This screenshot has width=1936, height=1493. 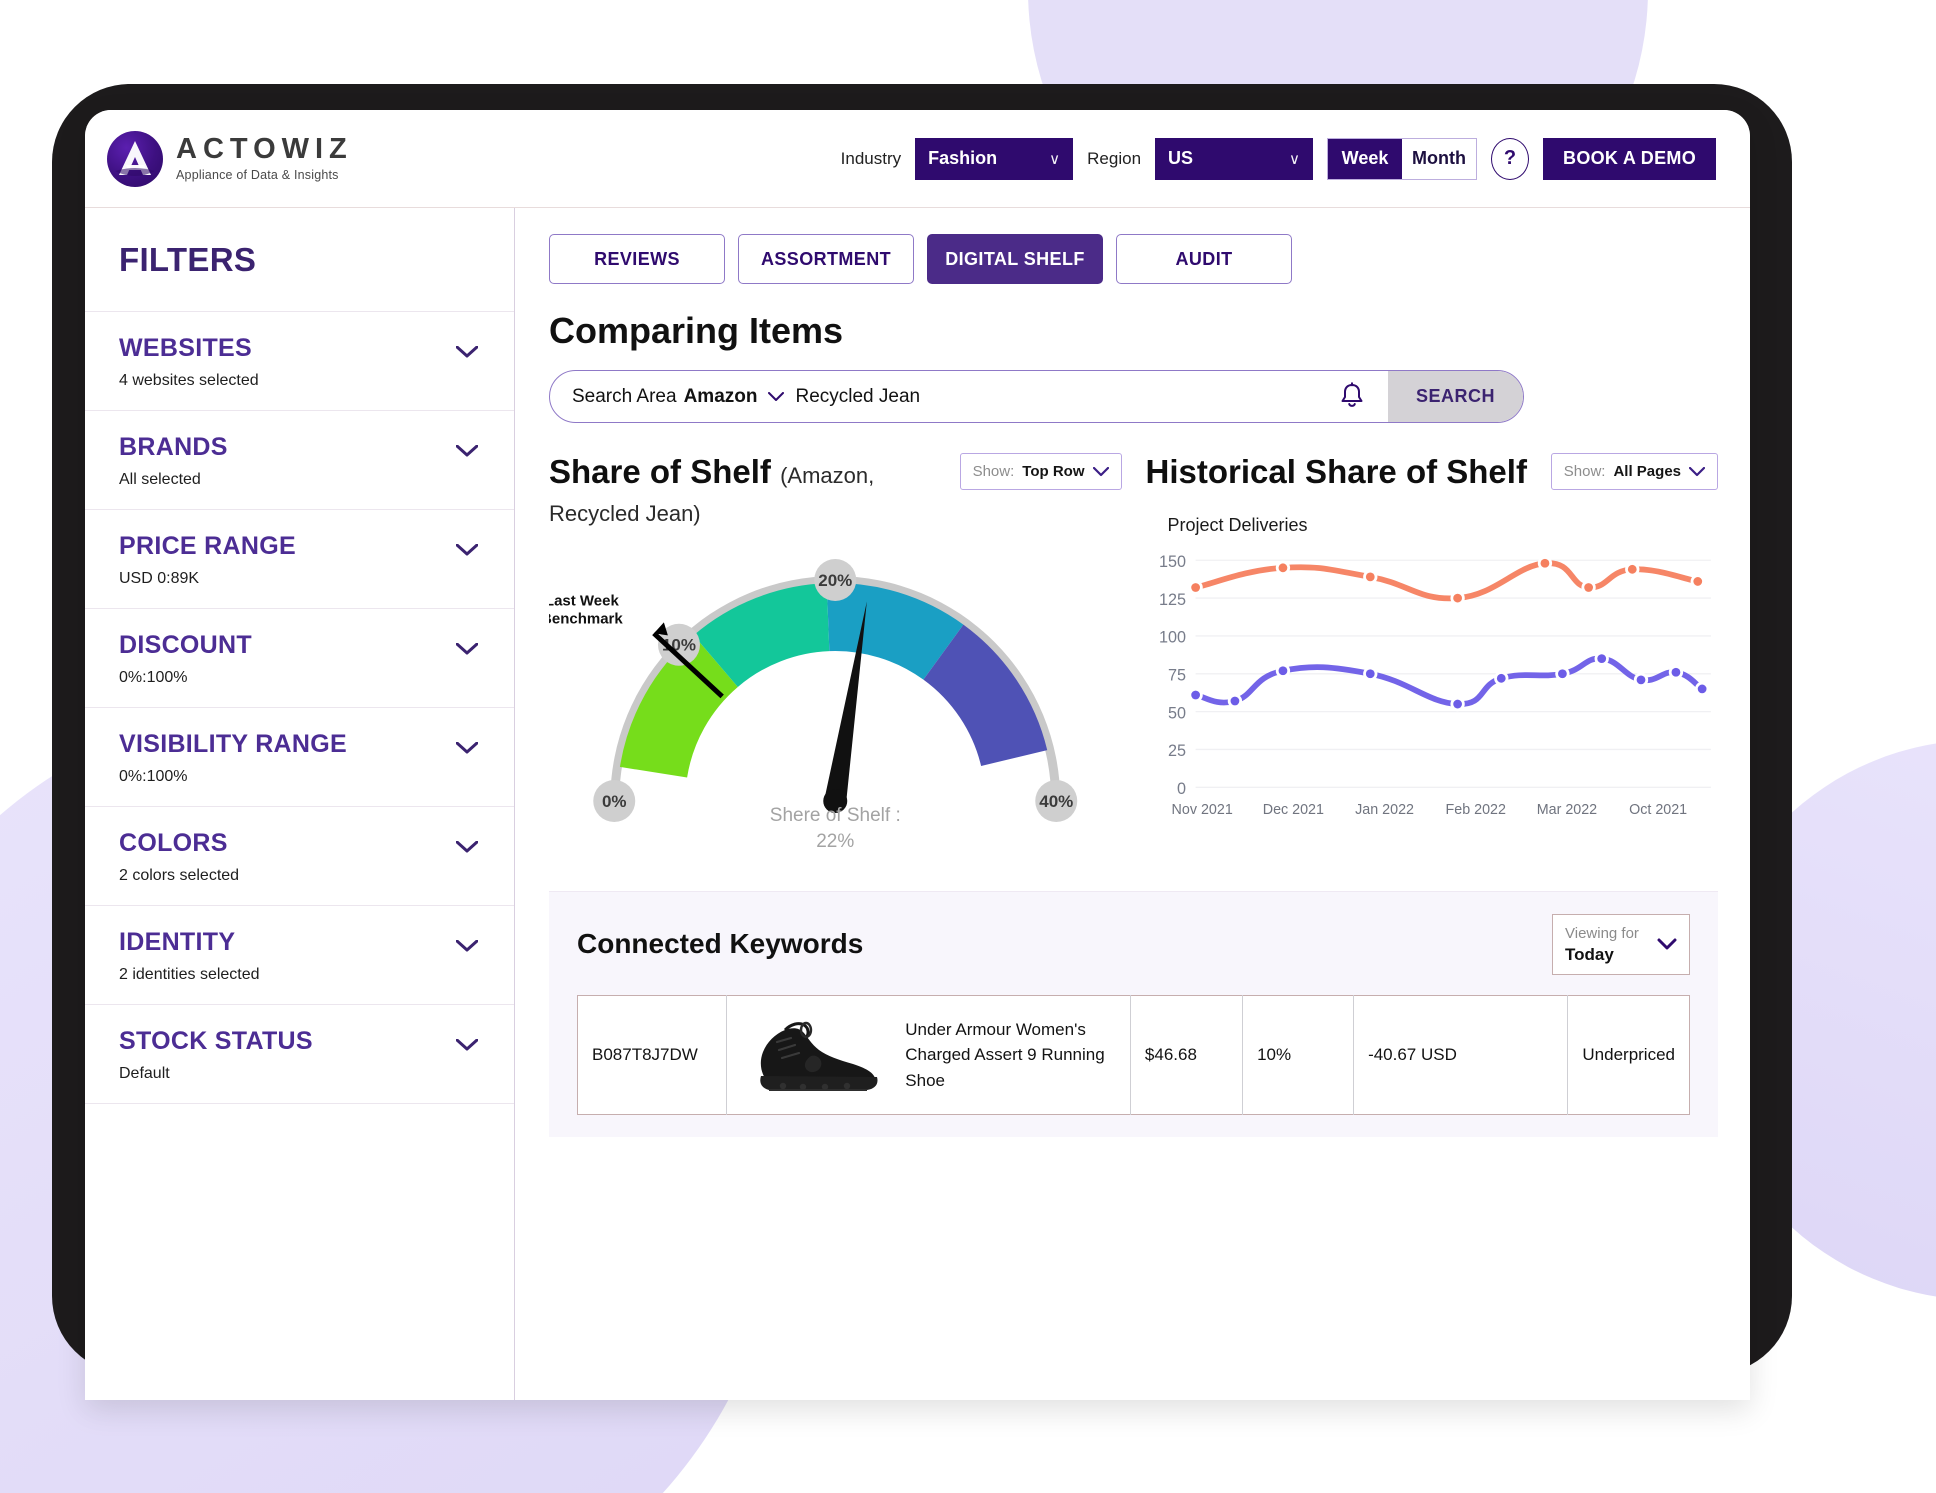 What do you see at coordinates (1055, 159) in the screenshot?
I see `chevron-down-icon: ∨` at bounding box center [1055, 159].